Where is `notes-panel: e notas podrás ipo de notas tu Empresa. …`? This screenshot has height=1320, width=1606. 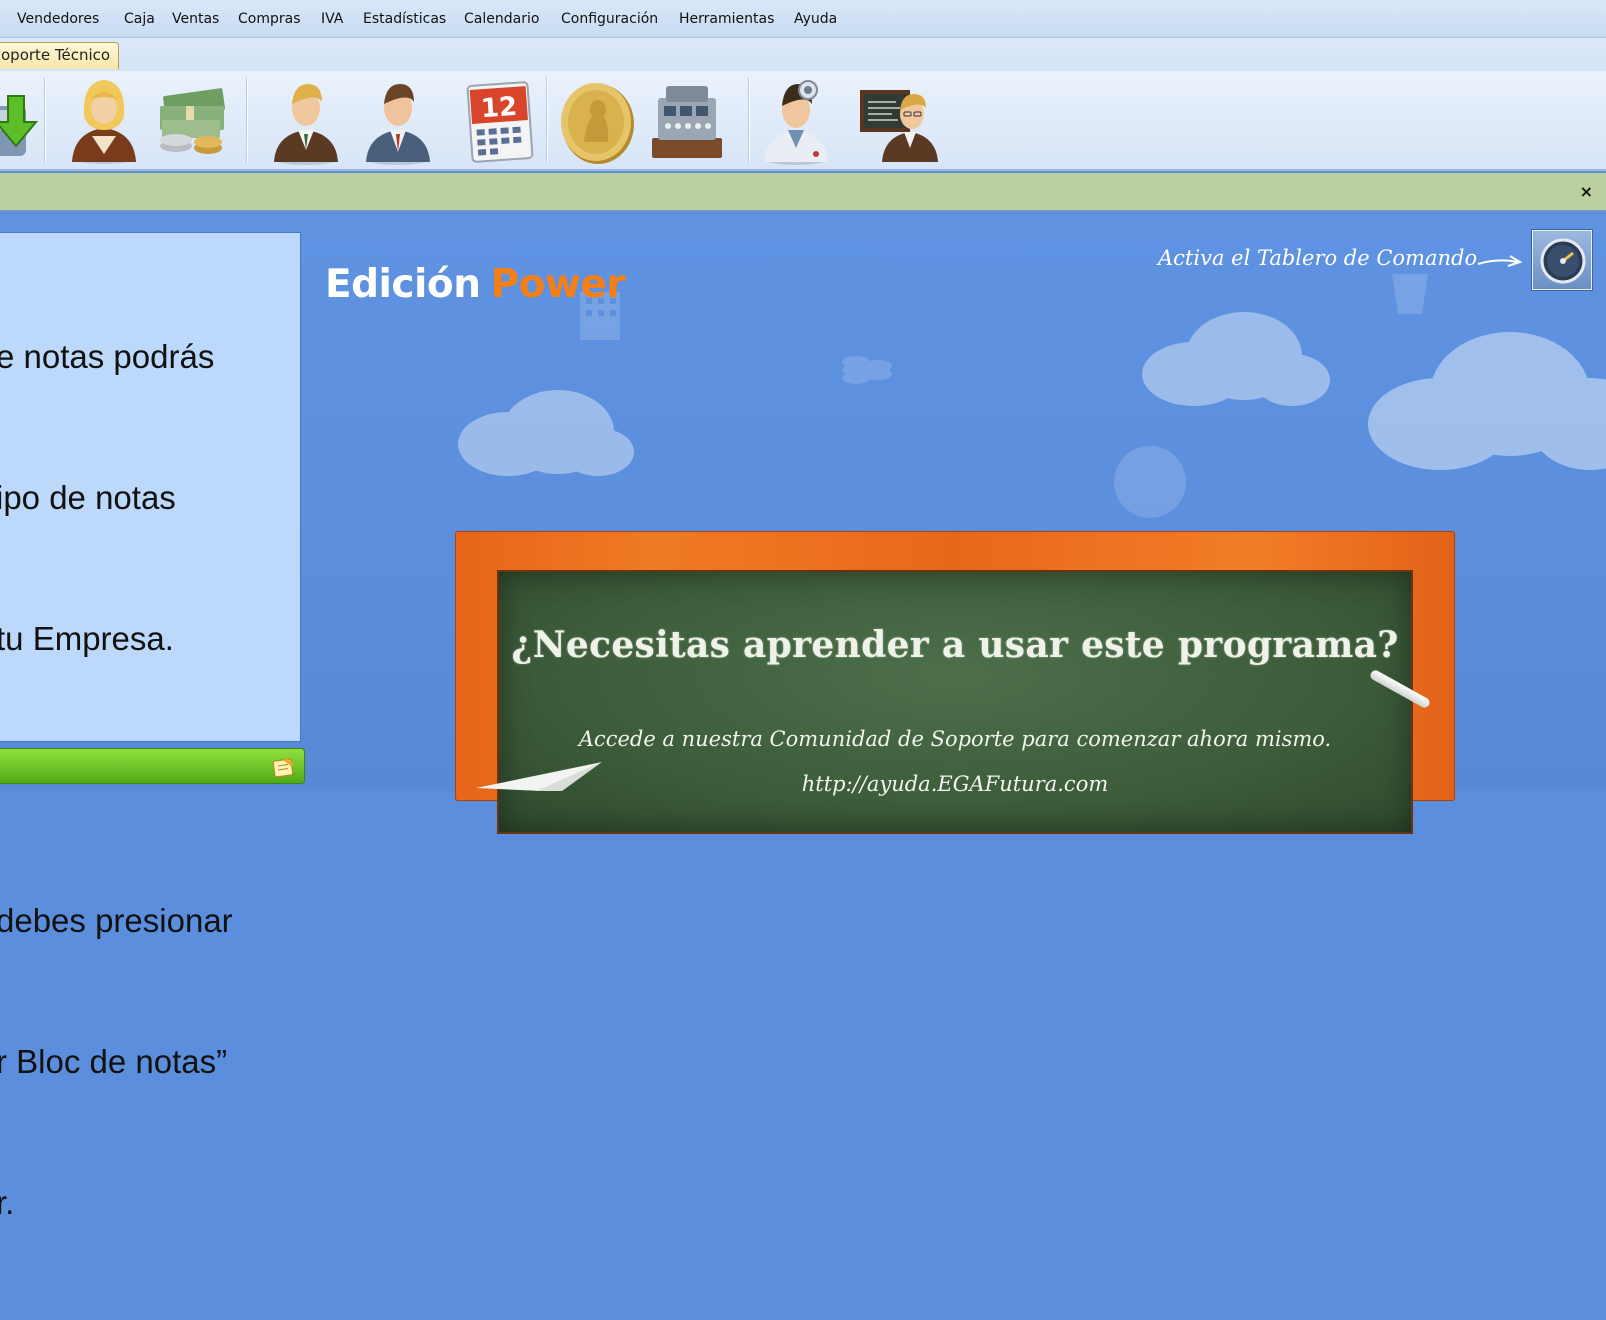
notes-panel: e notas podrás ipo de notas tu Empresa. … is located at coordinates (150, 726).